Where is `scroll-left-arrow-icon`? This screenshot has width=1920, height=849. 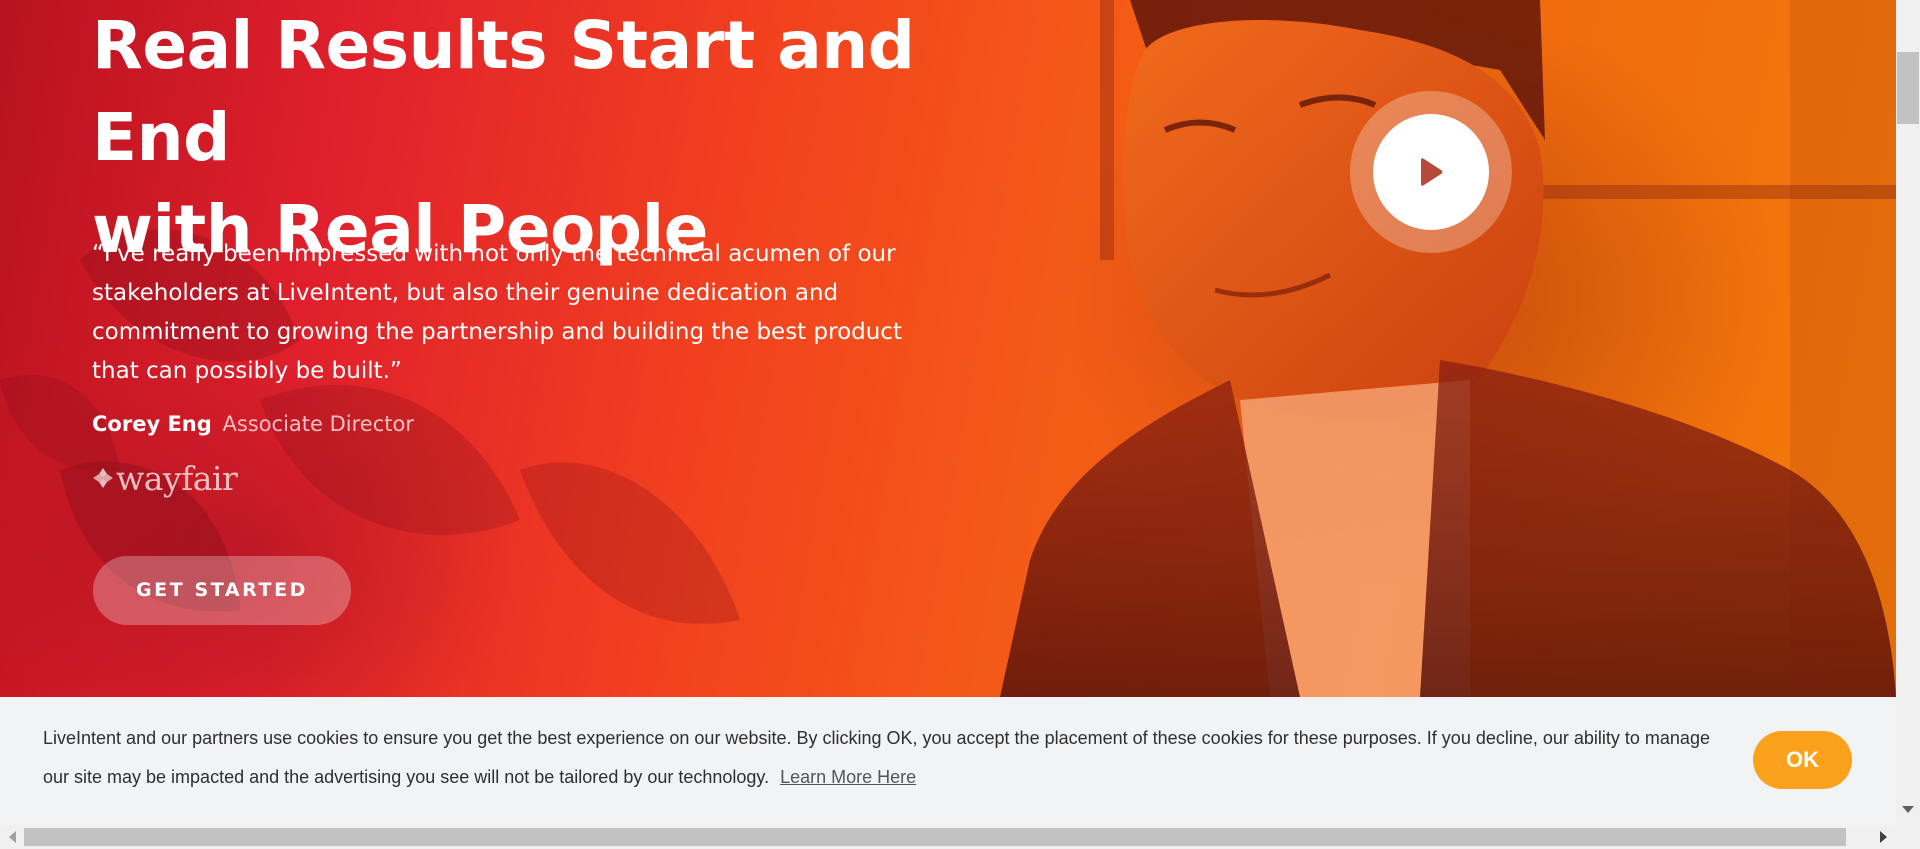 scroll-left-arrow-icon is located at coordinates (12, 837).